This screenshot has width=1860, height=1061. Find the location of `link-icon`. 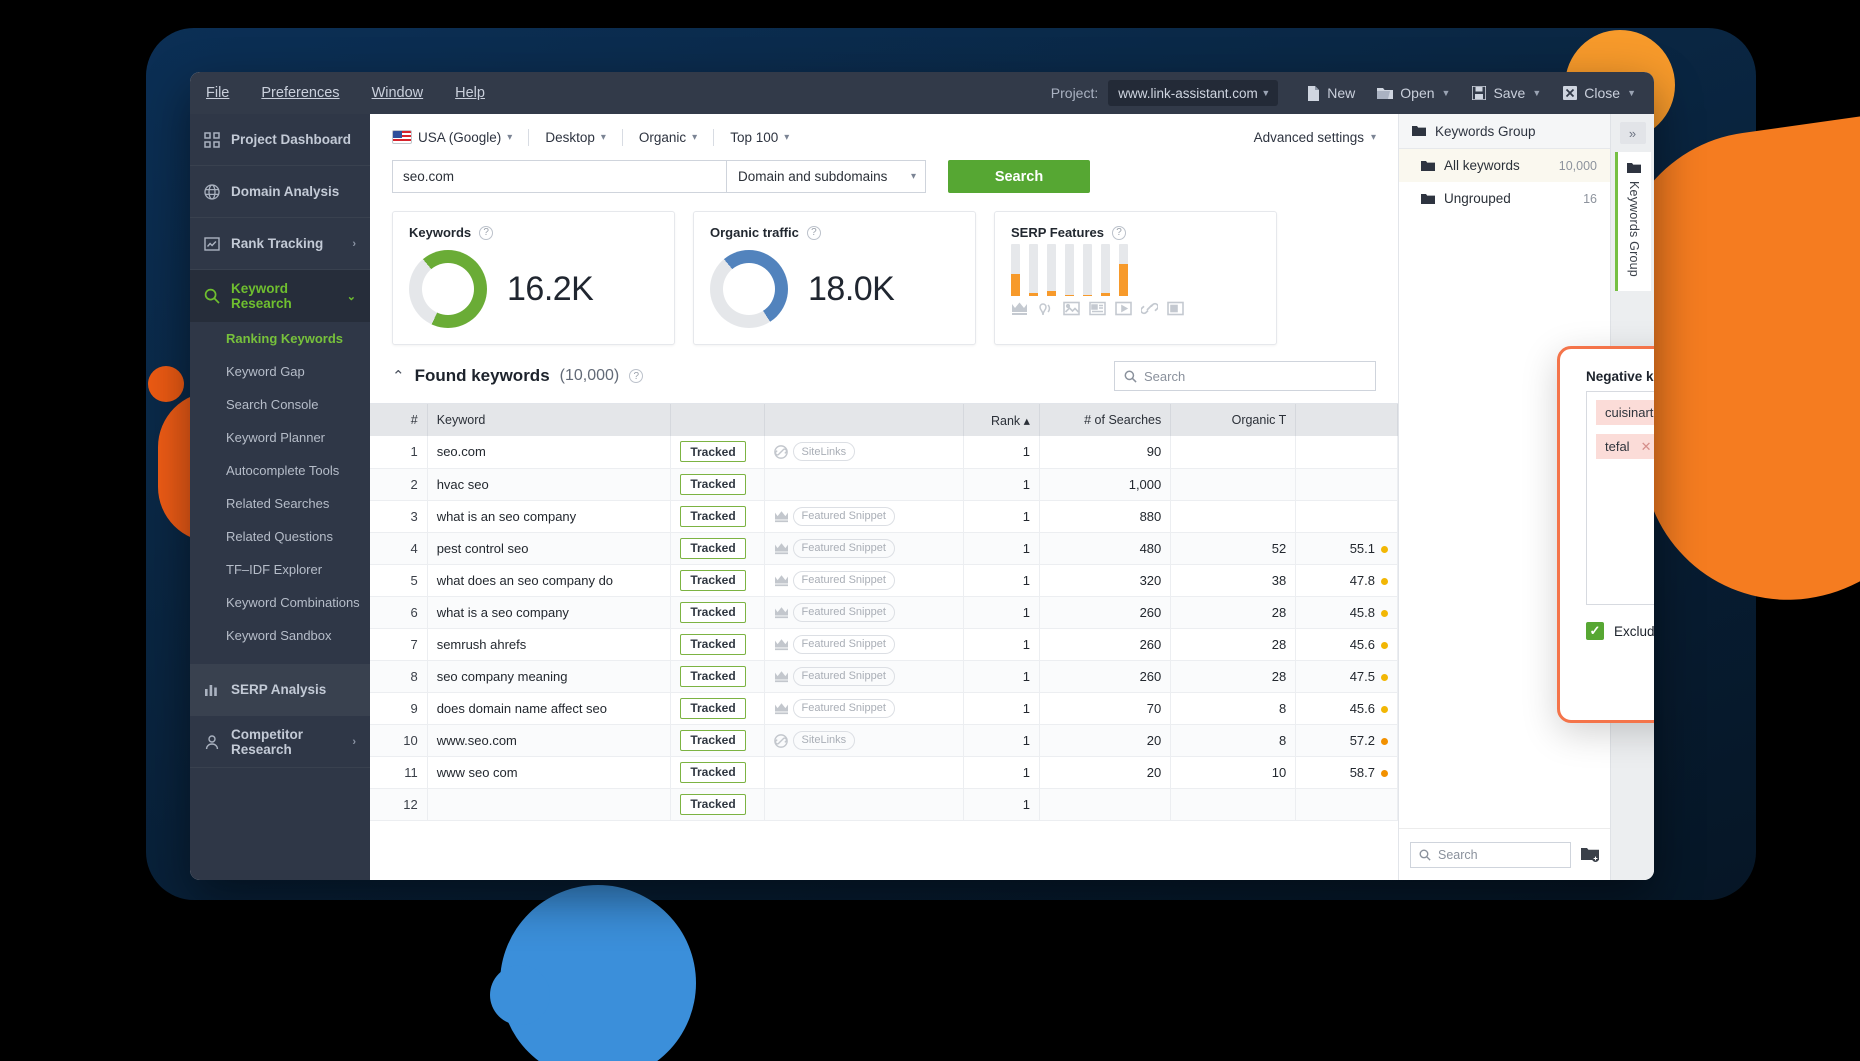

link-icon is located at coordinates (1149, 308).